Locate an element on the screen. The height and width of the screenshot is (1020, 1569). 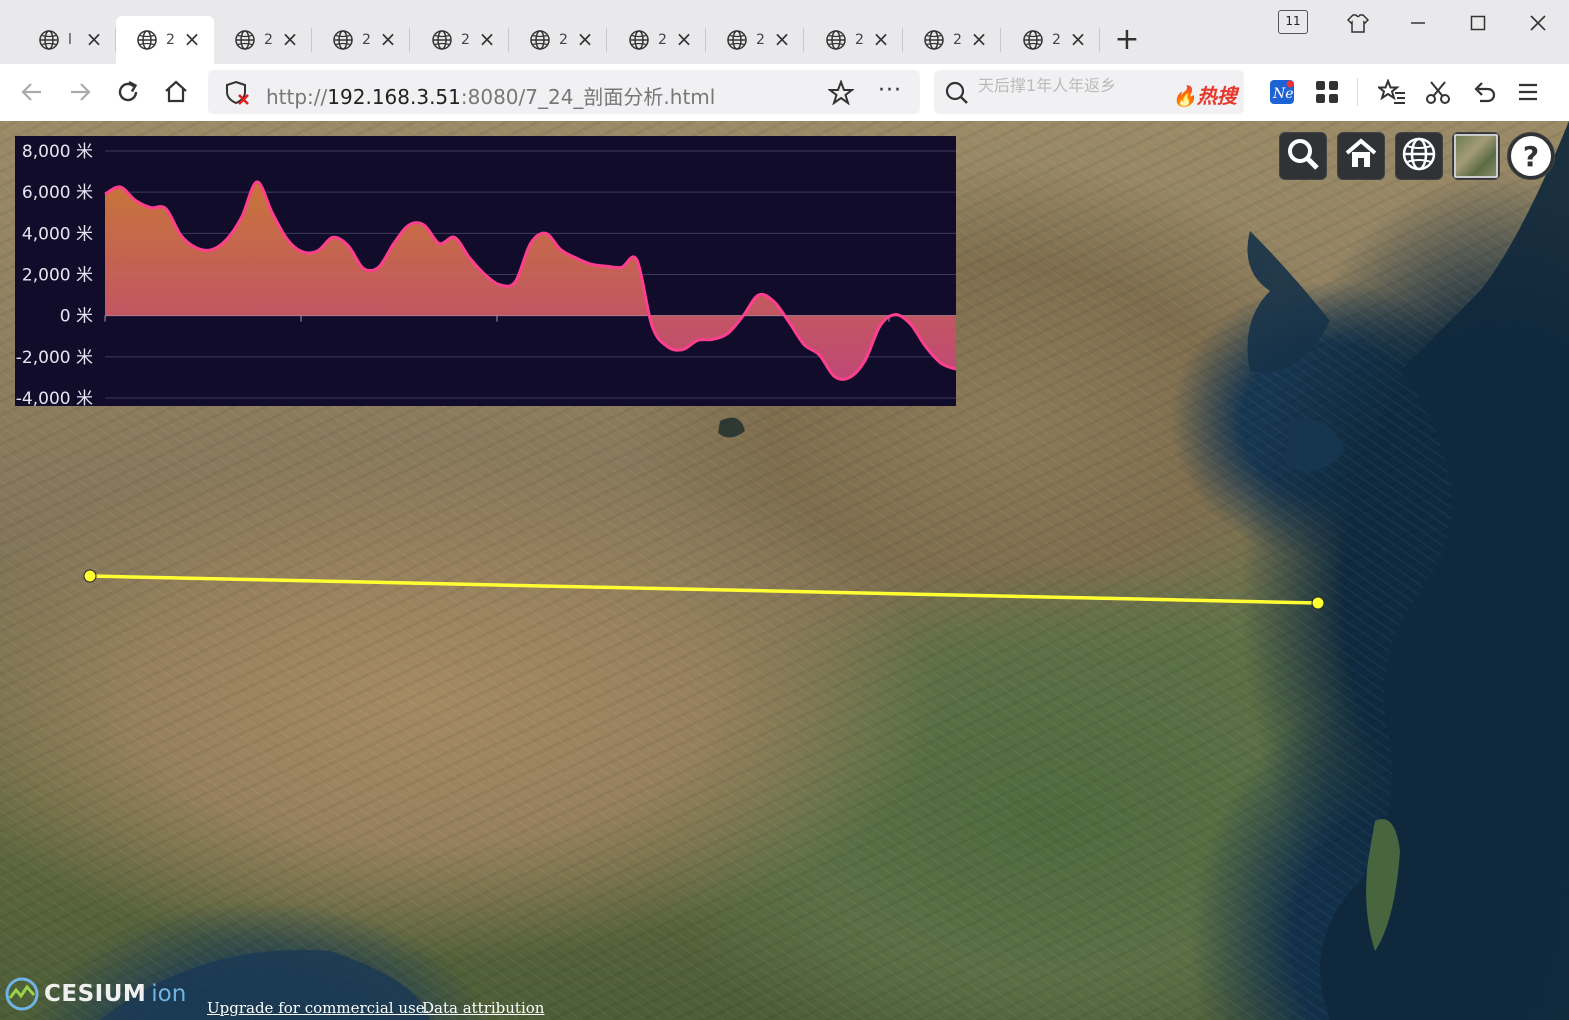
browser-tab: l × is located at coordinates (67, 40).